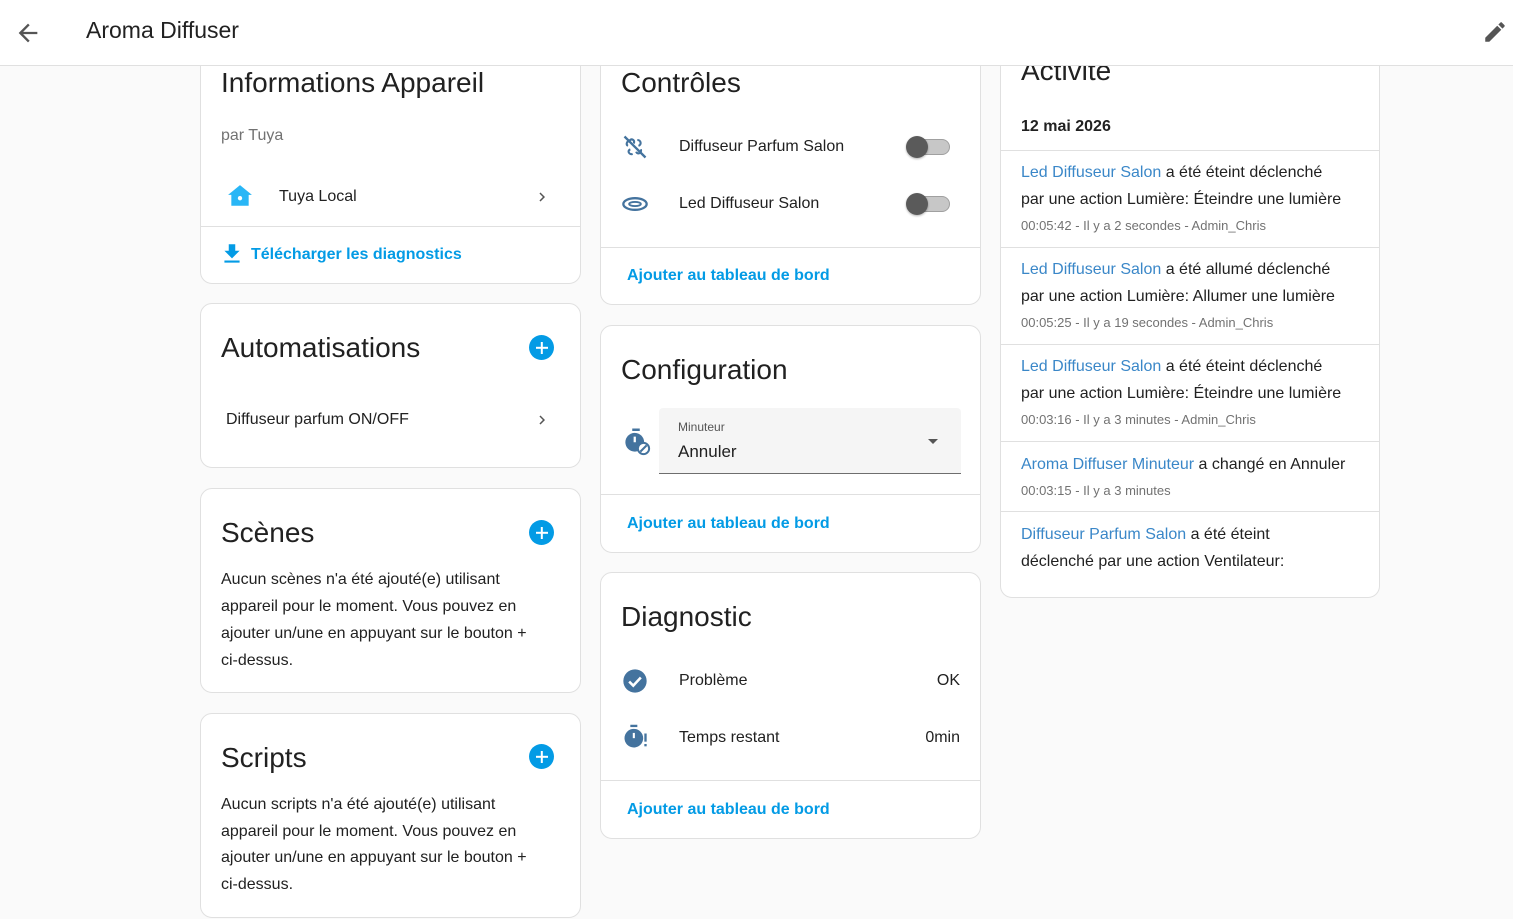 The image size is (1513, 919). I want to click on scenes-title: Scènes, so click(268, 532).